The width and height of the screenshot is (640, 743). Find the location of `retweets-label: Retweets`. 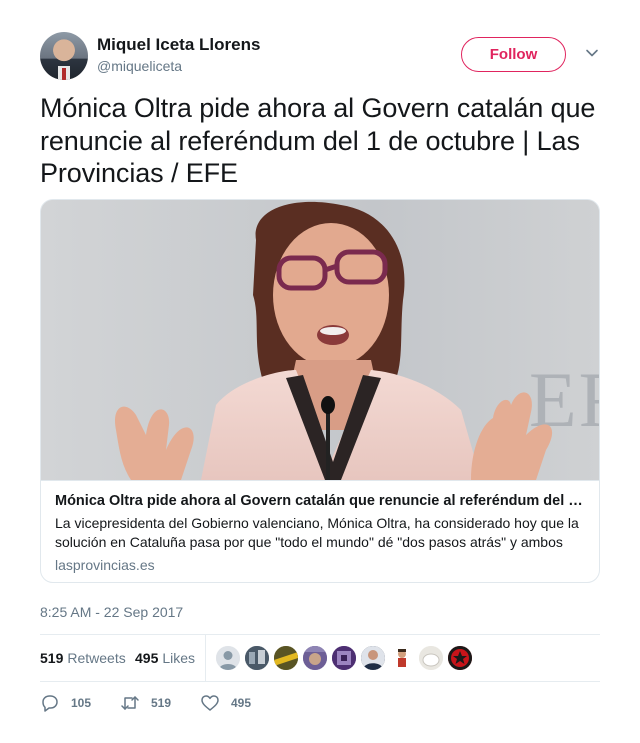

retweets-label: Retweets is located at coordinates (96, 658).